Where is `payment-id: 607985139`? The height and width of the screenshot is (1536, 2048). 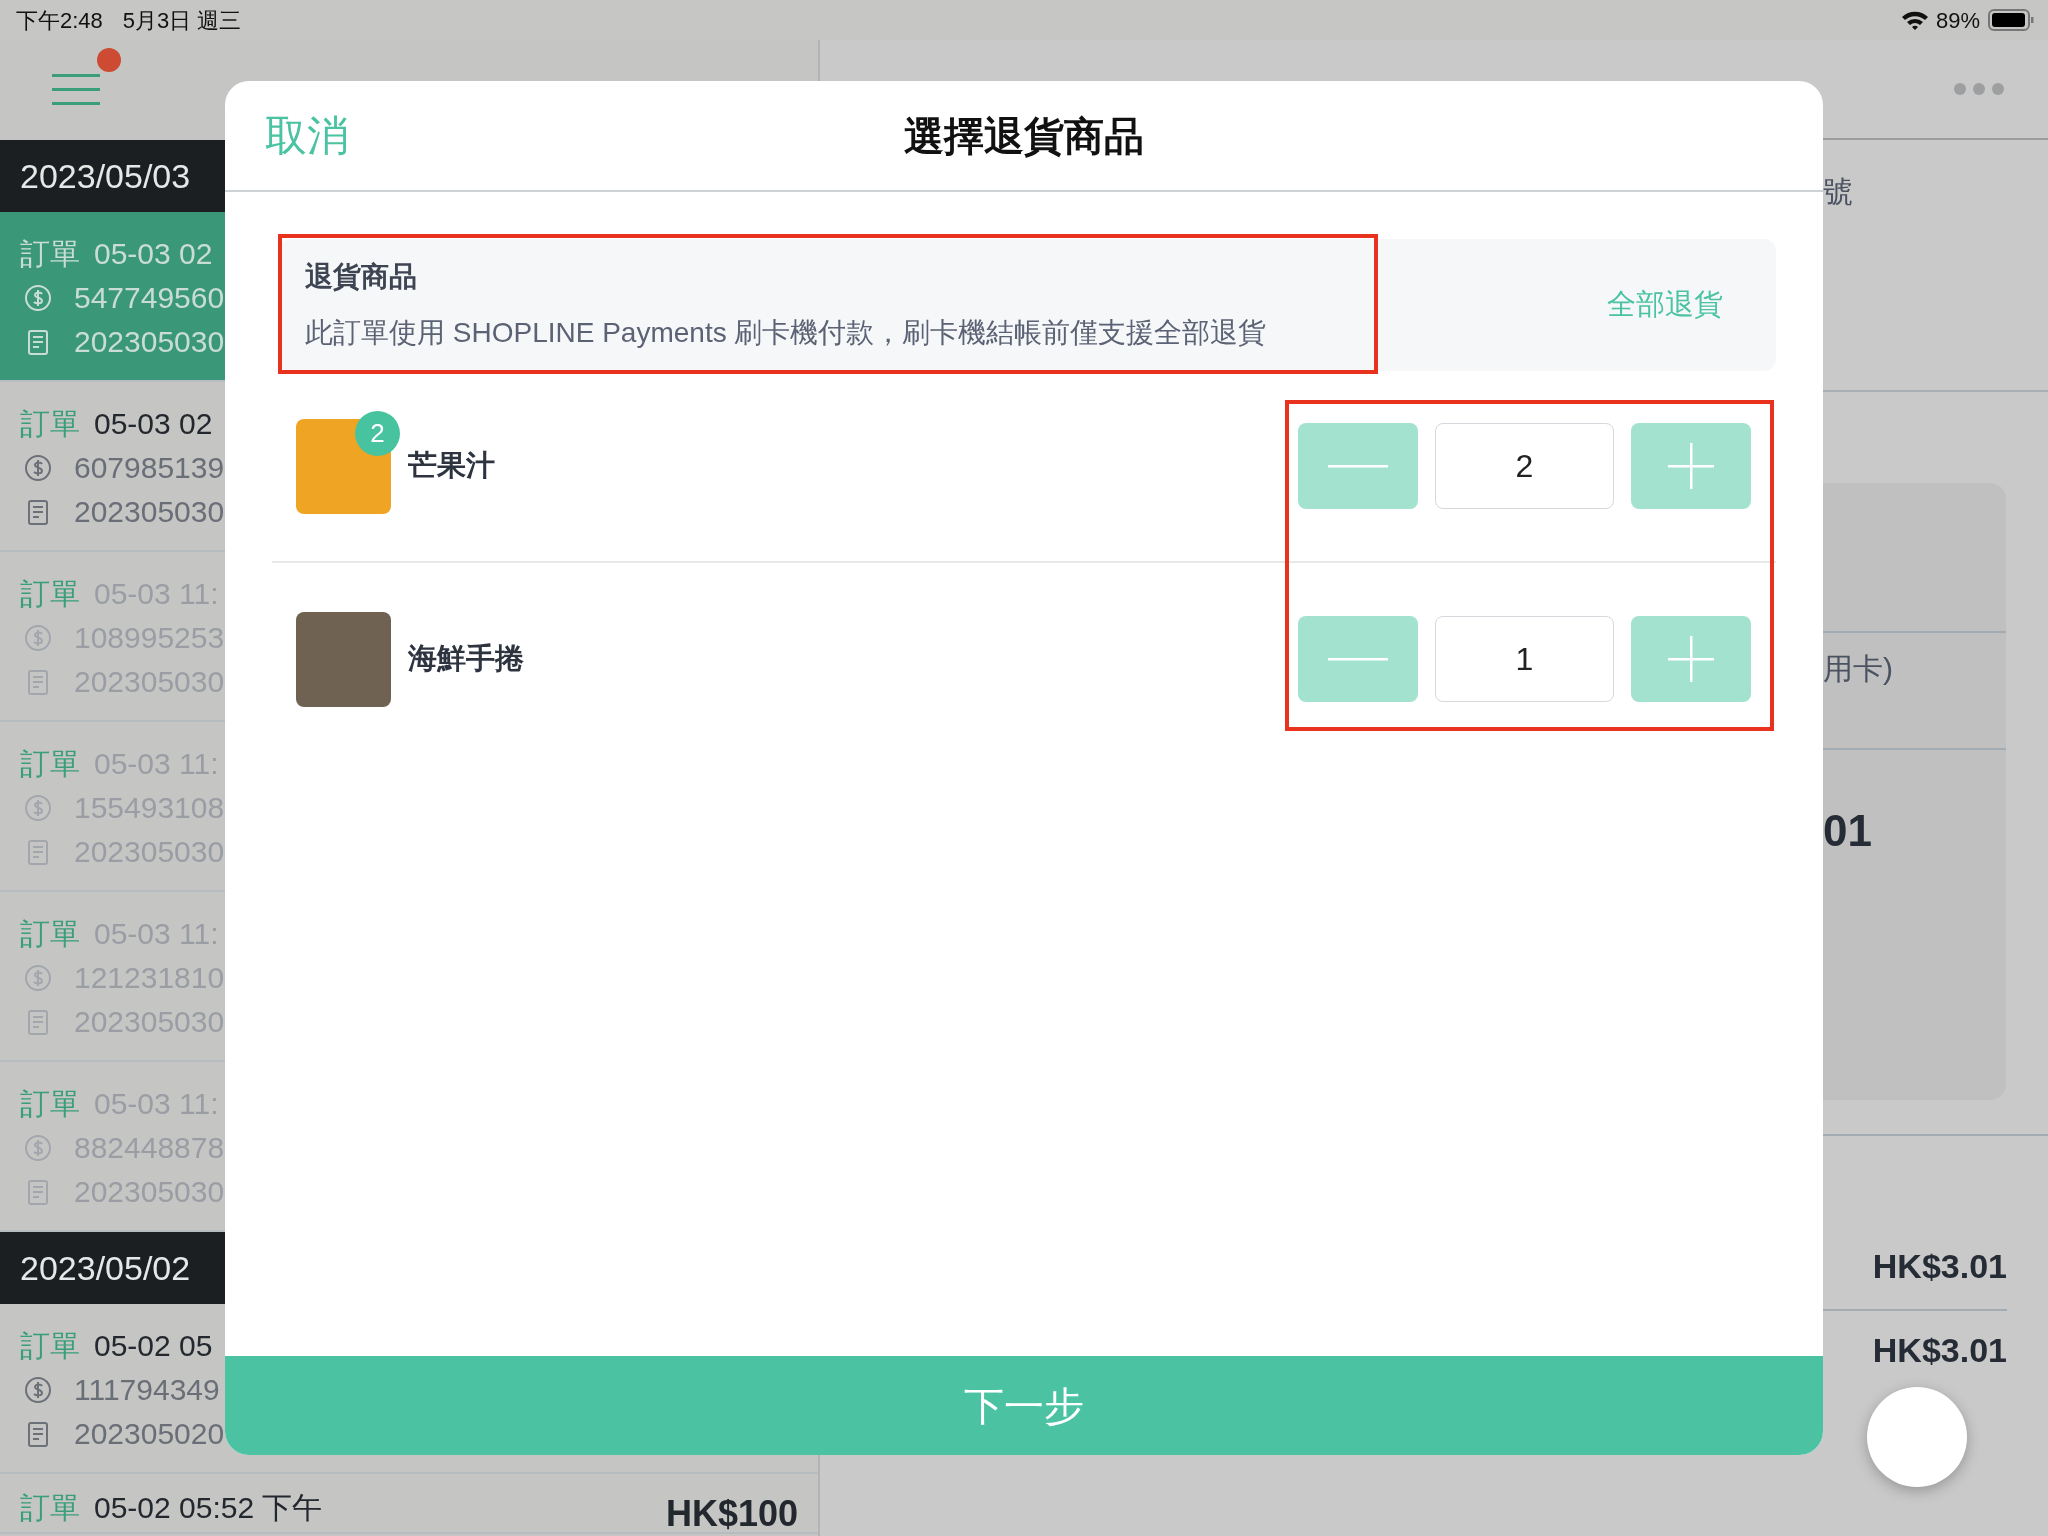 payment-id: 607985139 is located at coordinates (149, 468).